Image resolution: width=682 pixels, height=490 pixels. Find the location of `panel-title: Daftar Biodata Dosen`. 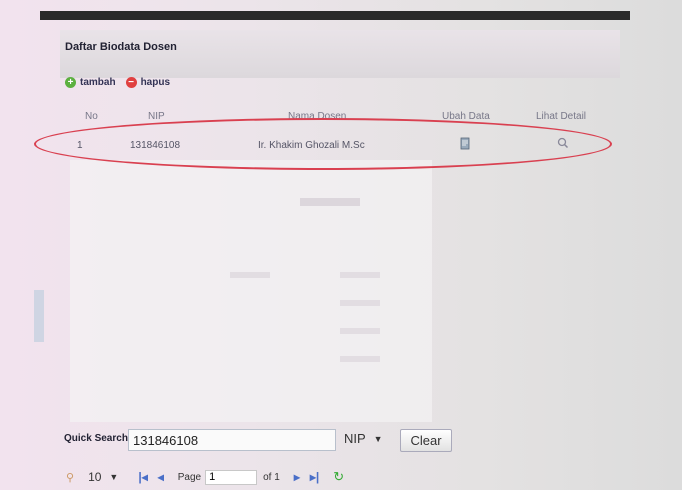

panel-title: Daftar Biodata Dosen is located at coordinates (121, 47).